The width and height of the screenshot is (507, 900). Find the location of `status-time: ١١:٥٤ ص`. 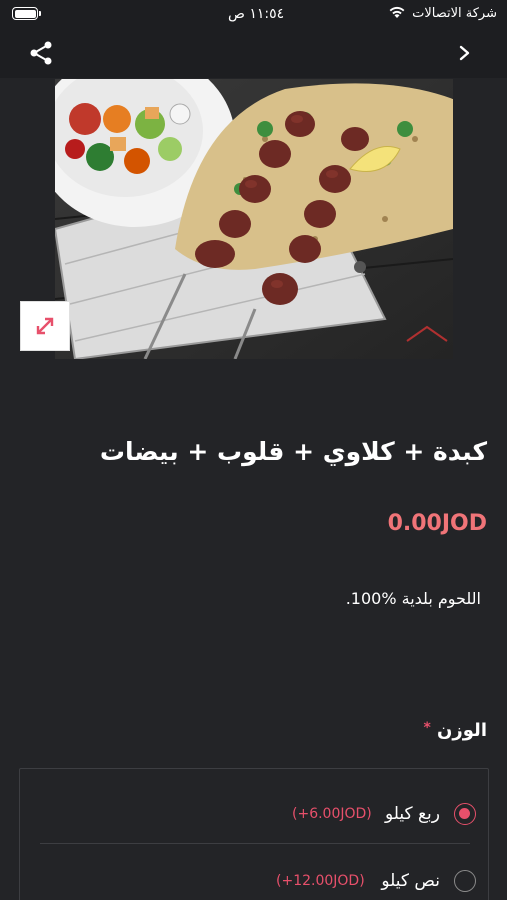

status-time: ١١:٥٤ ص is located at coordinates (256, 14).